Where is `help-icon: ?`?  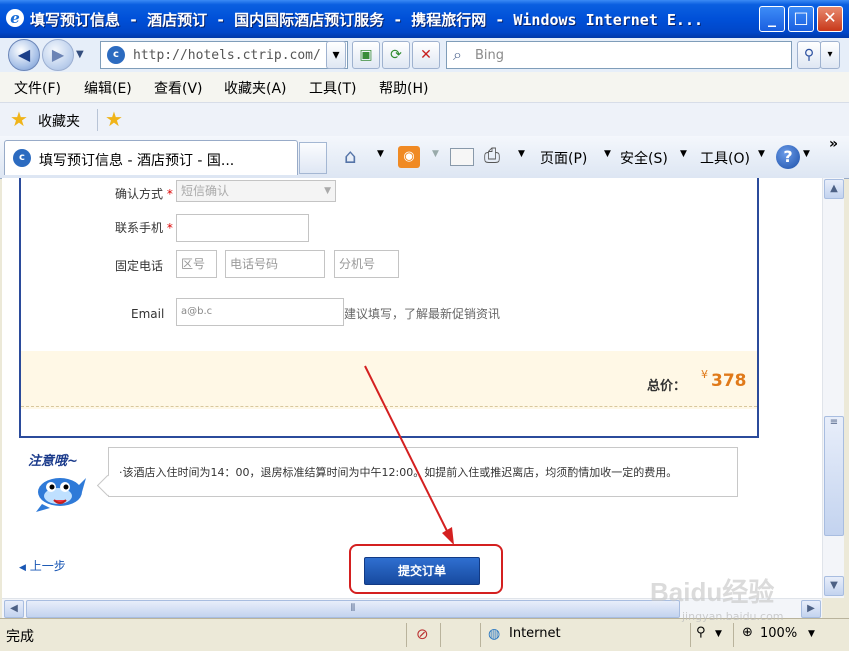 help-icon: ? is located at coordinates (788, 157).